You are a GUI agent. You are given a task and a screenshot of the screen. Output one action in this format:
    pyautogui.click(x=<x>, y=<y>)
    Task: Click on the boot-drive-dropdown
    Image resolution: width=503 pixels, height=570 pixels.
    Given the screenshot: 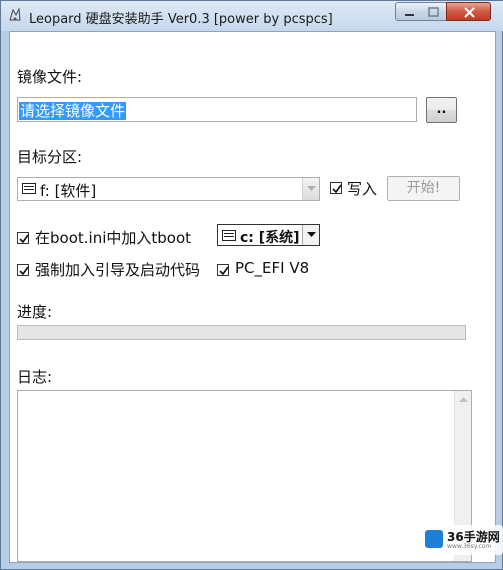 What is the action you would take?
    pyautogui.click(x=310, y=235)
    